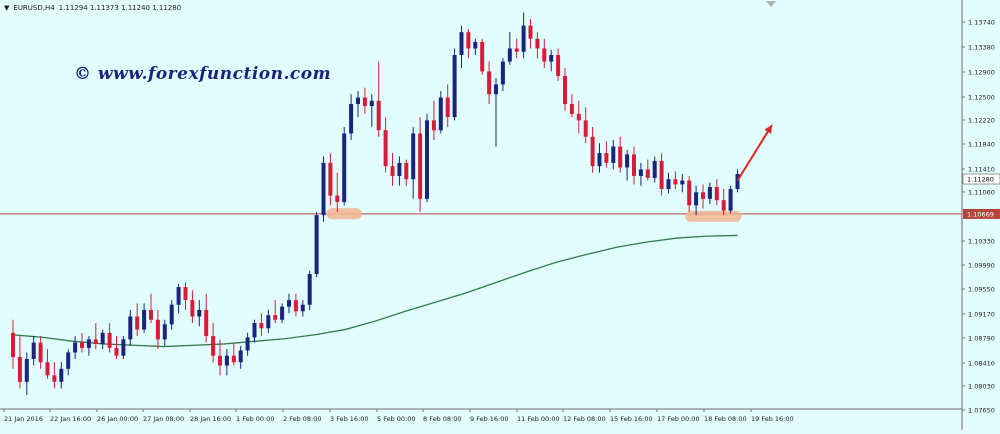 Image resolution: width=1000 pixels, height=434 pixels. I want to click on ohlc-values: 1.11294 1.11373 1.11240 1.11280, so click(120, 8).